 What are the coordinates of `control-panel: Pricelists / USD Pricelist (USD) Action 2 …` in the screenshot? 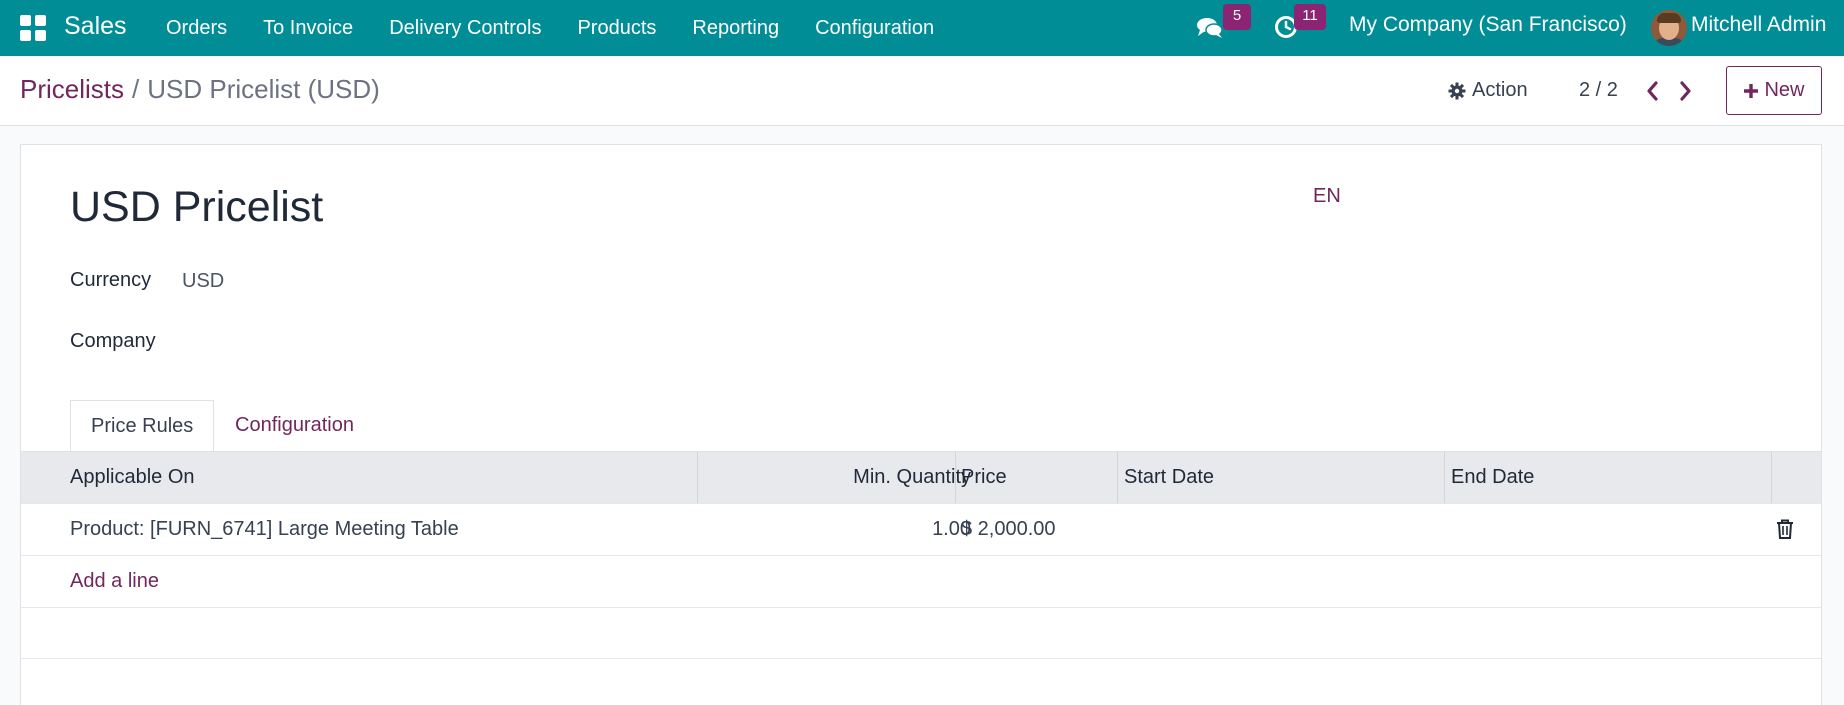 It's located at (922, 91).